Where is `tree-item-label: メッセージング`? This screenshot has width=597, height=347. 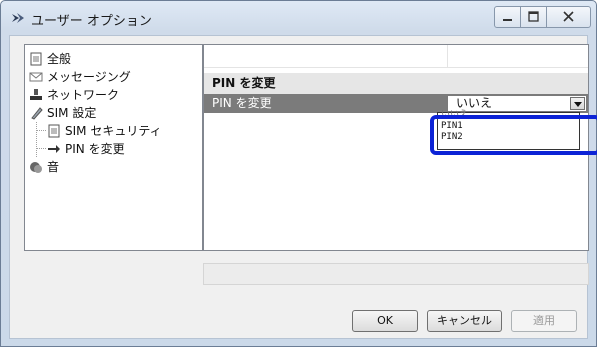
tree-item-label: メッセージング is located at coordinates (89, 77).